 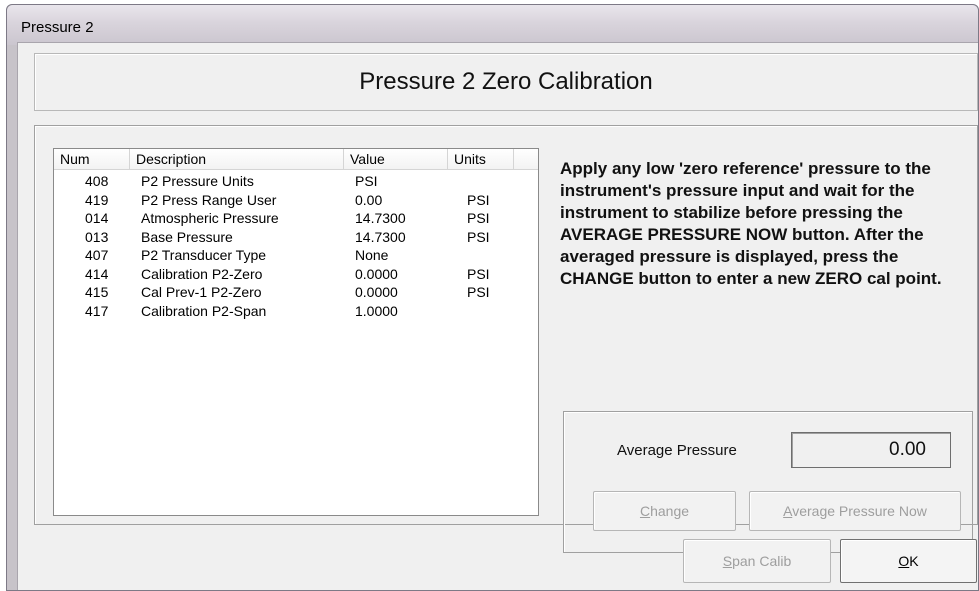 I want to click on table-row: 013 Base Pressure 14.7300 PSI, so click(x=296, y=237).